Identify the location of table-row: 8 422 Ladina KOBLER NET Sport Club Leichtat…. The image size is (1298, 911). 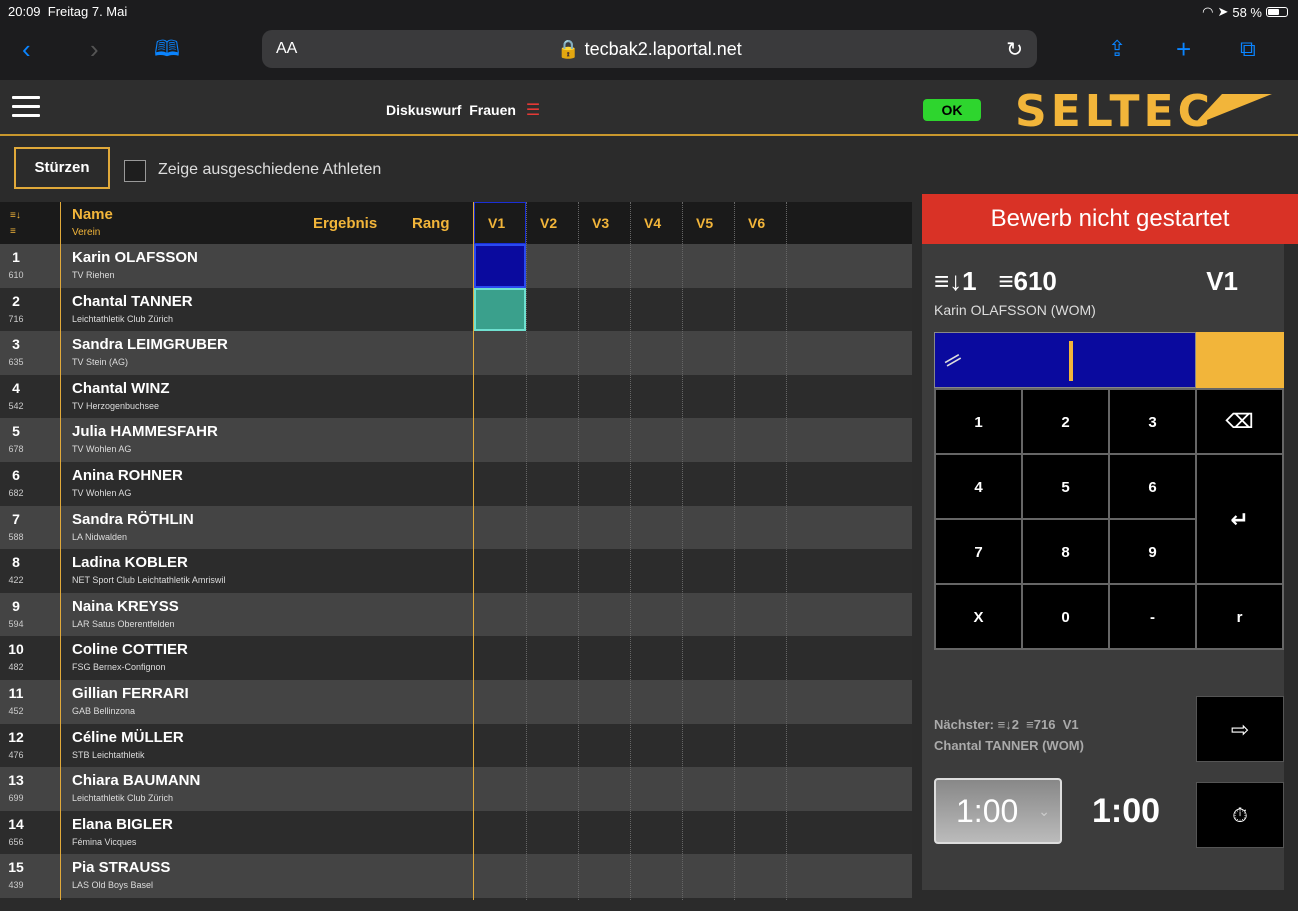
(456, 571).